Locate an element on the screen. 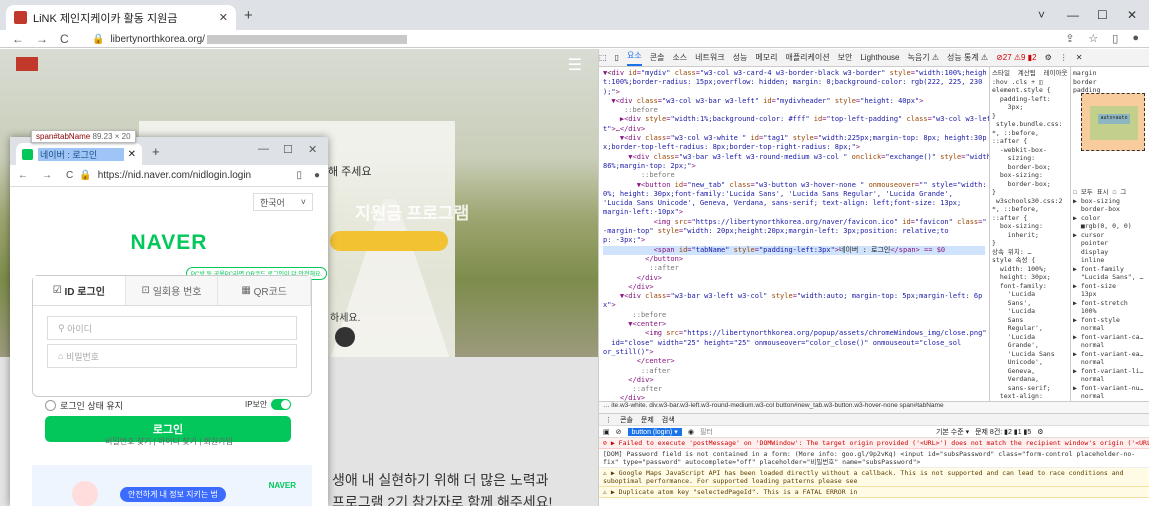  tab-recorder: 녹음기 ⚠ is located at coordinates (923, 57).